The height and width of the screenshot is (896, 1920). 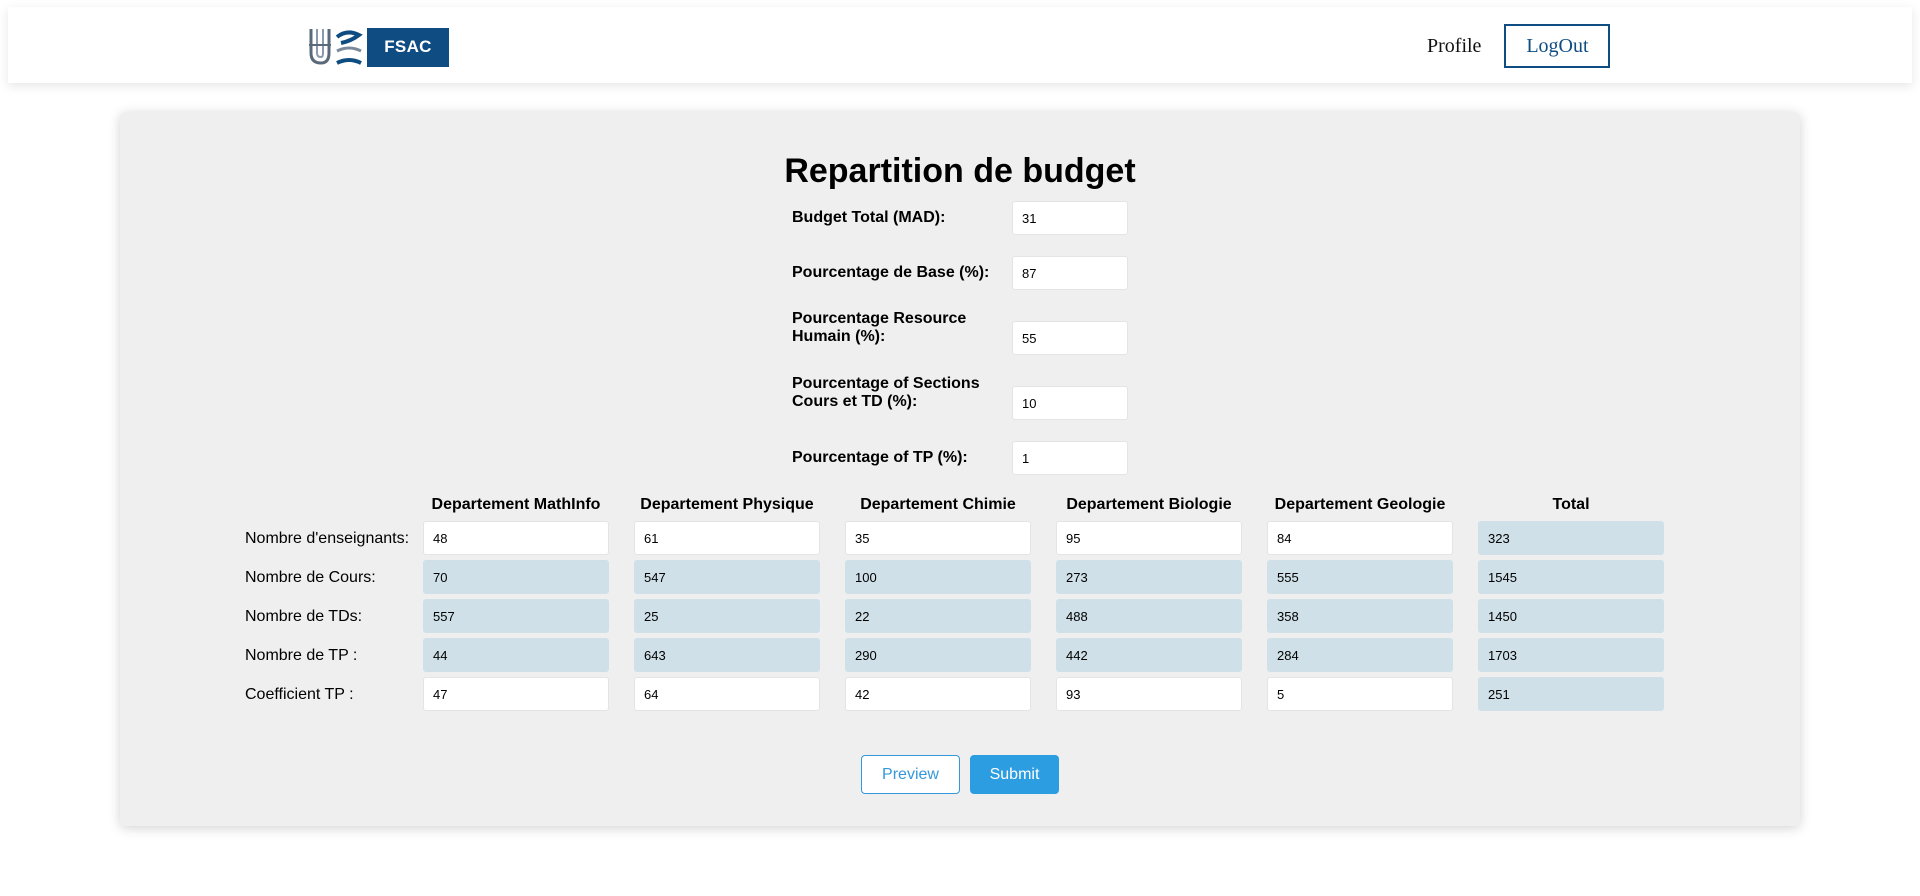 What do you see at coordinates (304, 616) in the screenshot?
I see `row-label-tds: Nombre de TDs:` at bounding box center [304, 616].